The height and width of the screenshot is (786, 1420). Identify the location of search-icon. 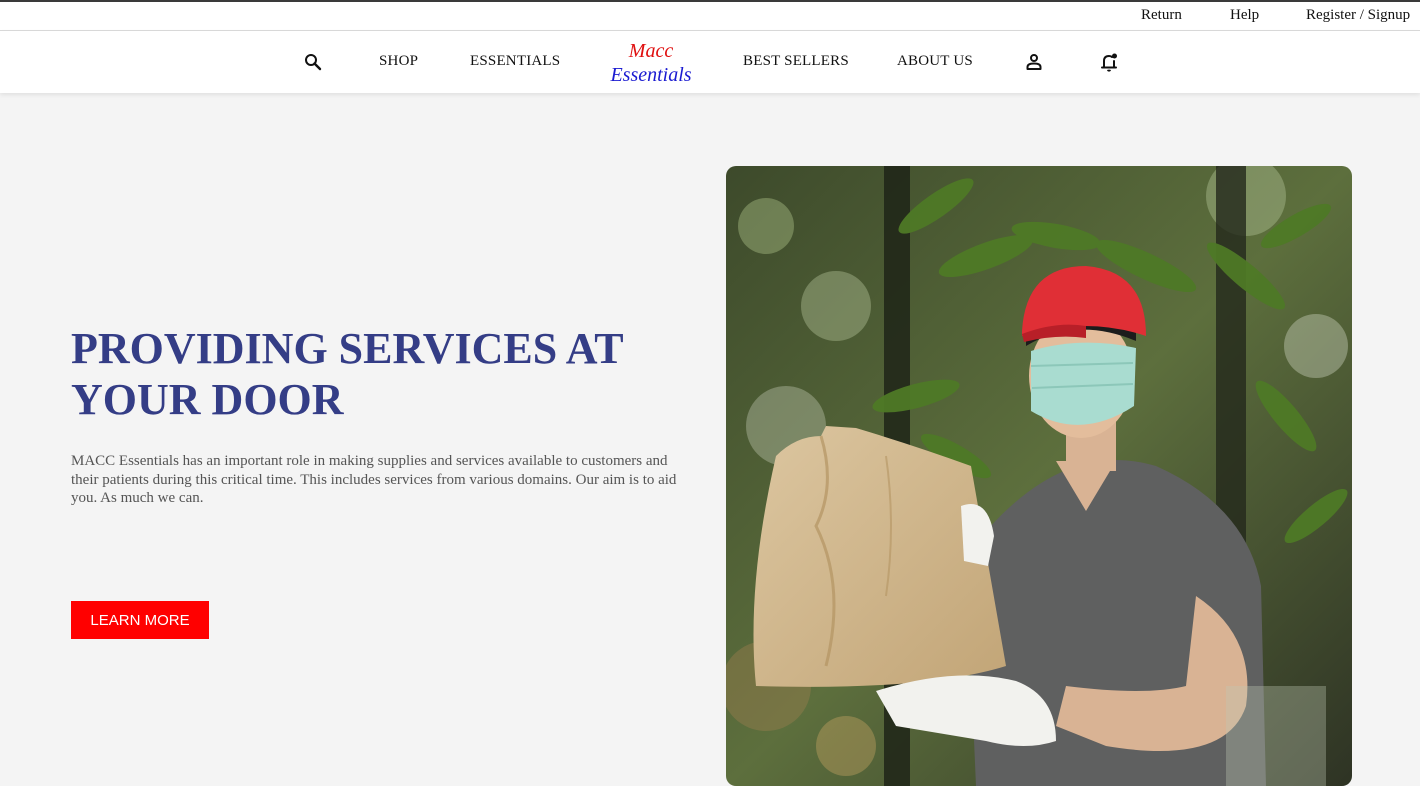
(313, 64).